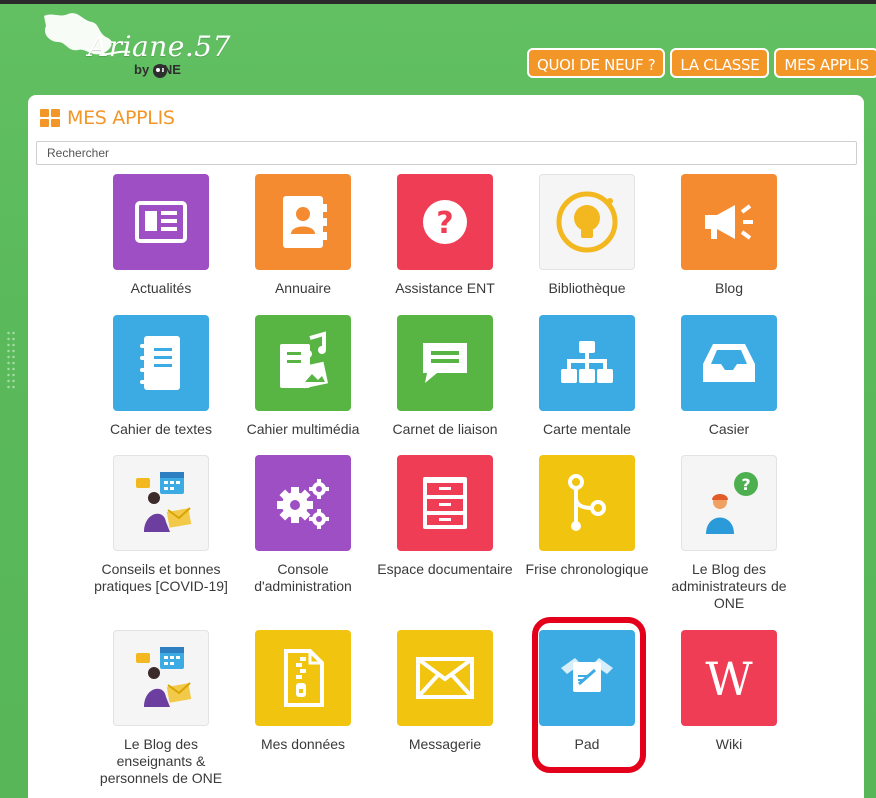 This screenshot has height=798, width=876. I want to click on brand-logo: Ariane.57 by ONE, so click(134, 48).